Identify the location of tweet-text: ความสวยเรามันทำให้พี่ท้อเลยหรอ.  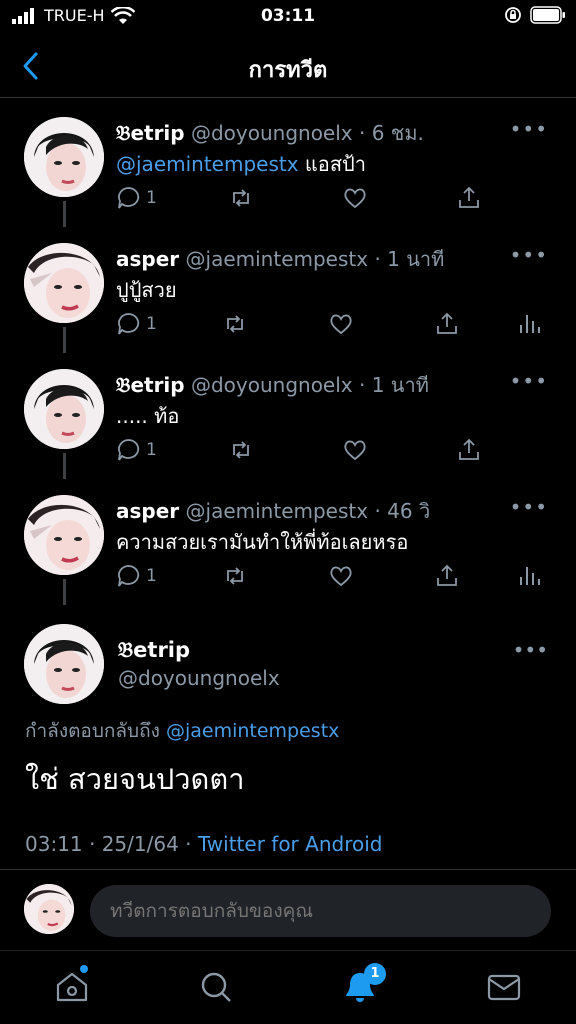
(262, 542).